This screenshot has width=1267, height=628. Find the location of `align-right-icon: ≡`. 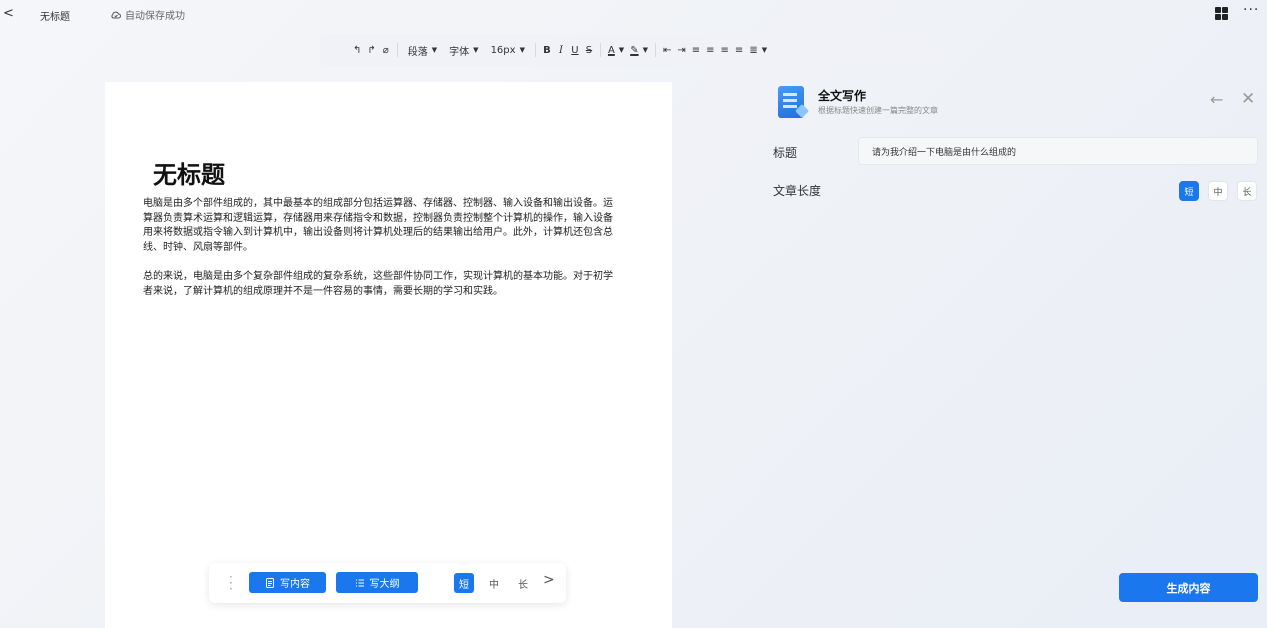

align-right-icon: ≡ is located at coordinates (725, 50).